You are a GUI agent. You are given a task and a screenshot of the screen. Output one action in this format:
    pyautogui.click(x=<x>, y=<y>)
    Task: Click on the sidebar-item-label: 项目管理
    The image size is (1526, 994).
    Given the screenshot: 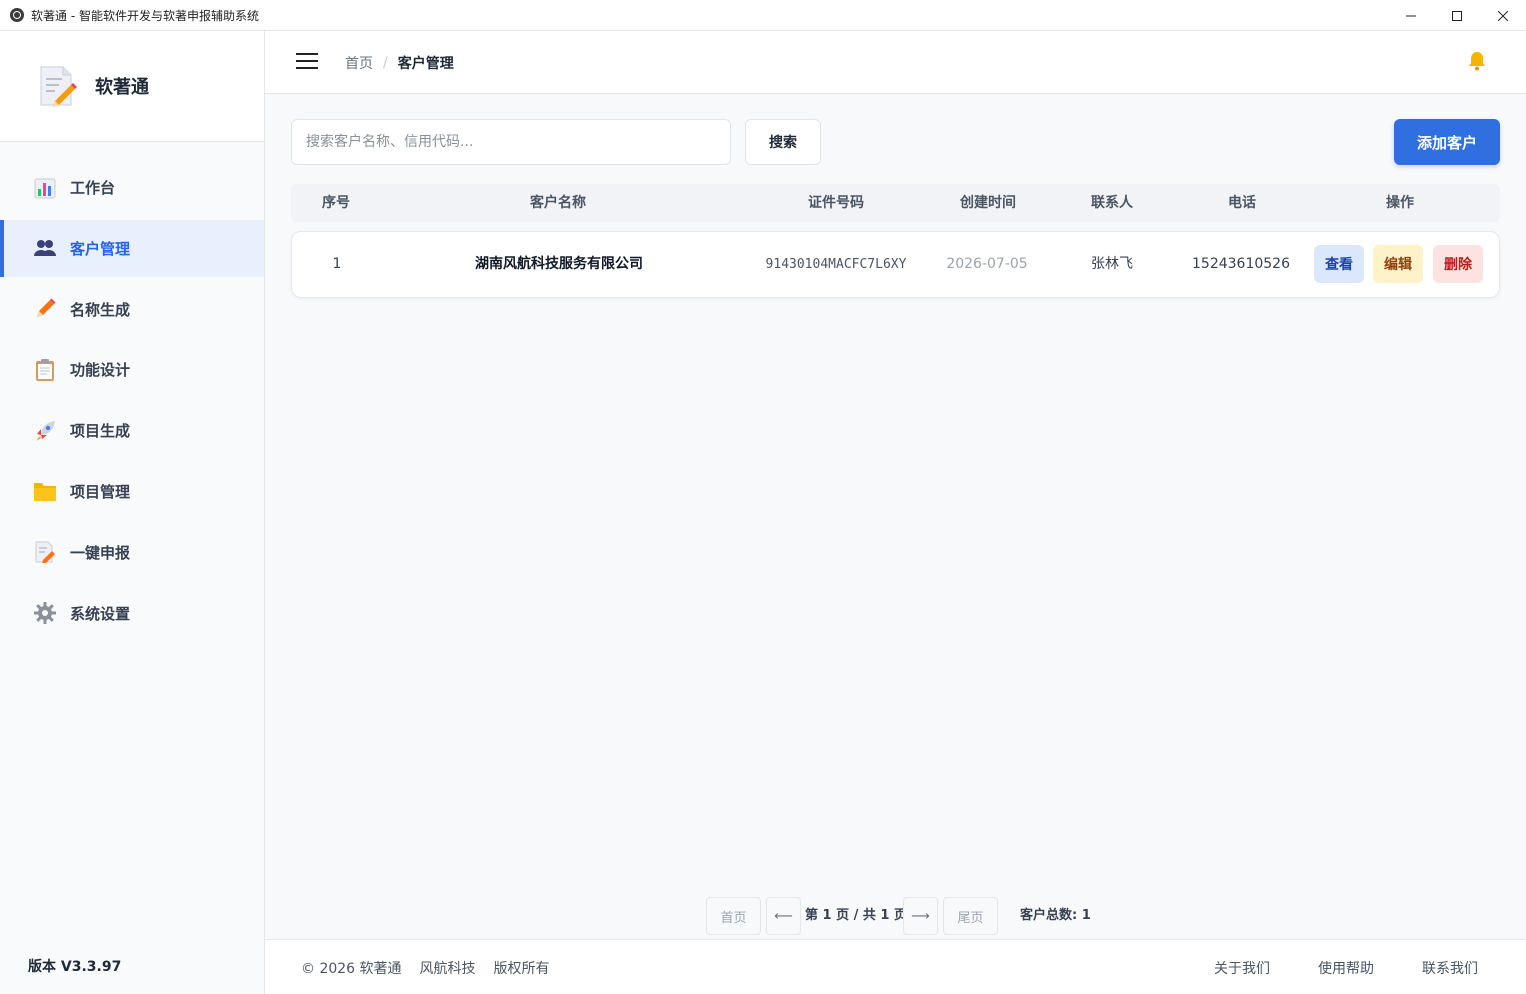 What is the action you would take?
    pyautogui.click(x=100, y=491)
    